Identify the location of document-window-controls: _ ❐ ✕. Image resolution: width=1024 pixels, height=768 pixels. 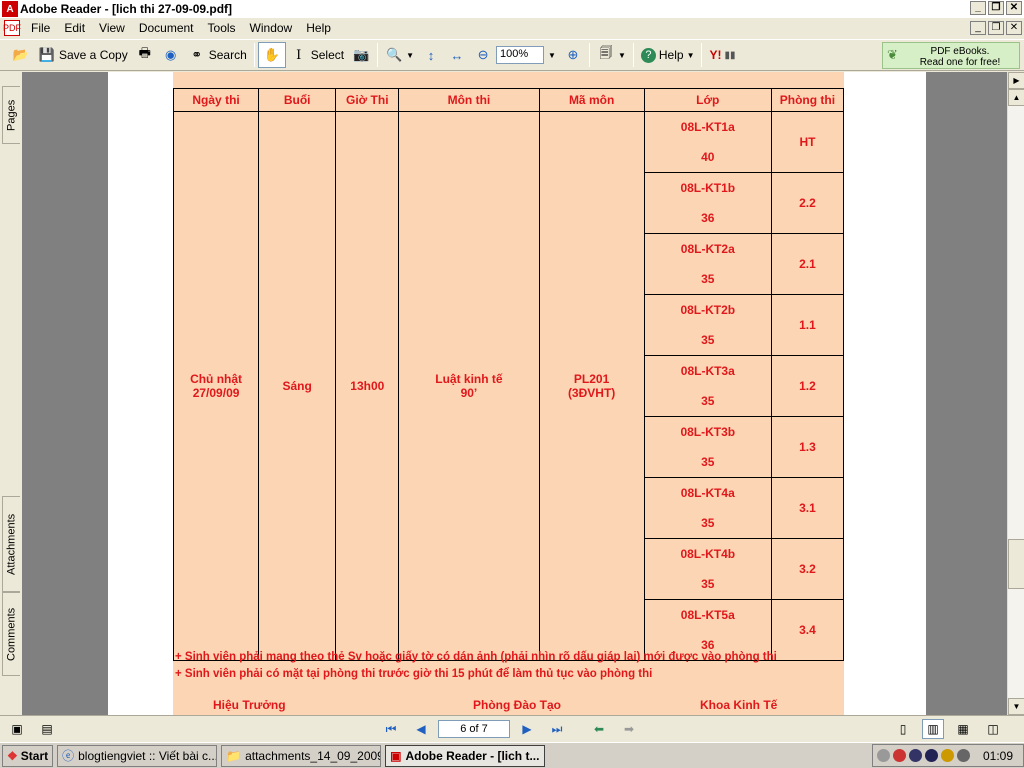
(996, 28).